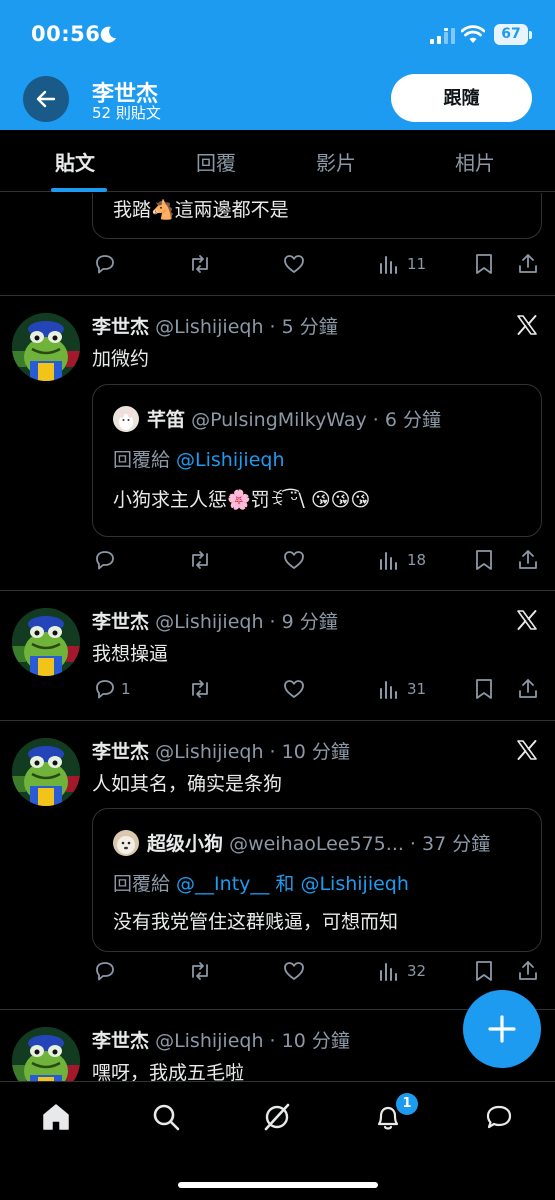 This screenshot has width=555, height=1200. I want to click on compose-icon, so click(502, 1029).